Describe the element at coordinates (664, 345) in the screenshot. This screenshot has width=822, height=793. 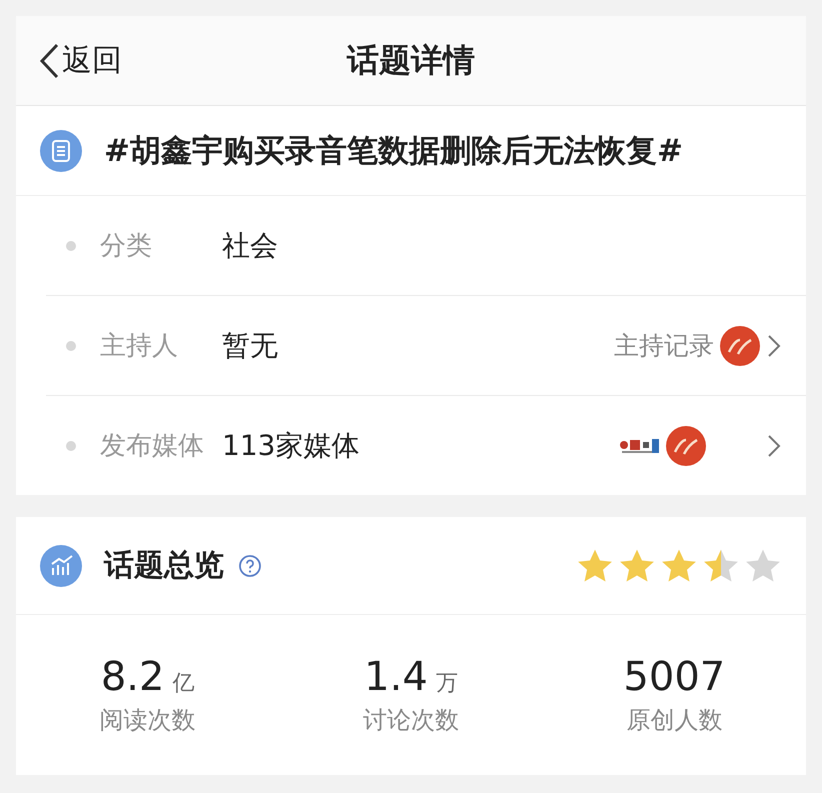
I see `host-record-link: 主持记录` at that location.